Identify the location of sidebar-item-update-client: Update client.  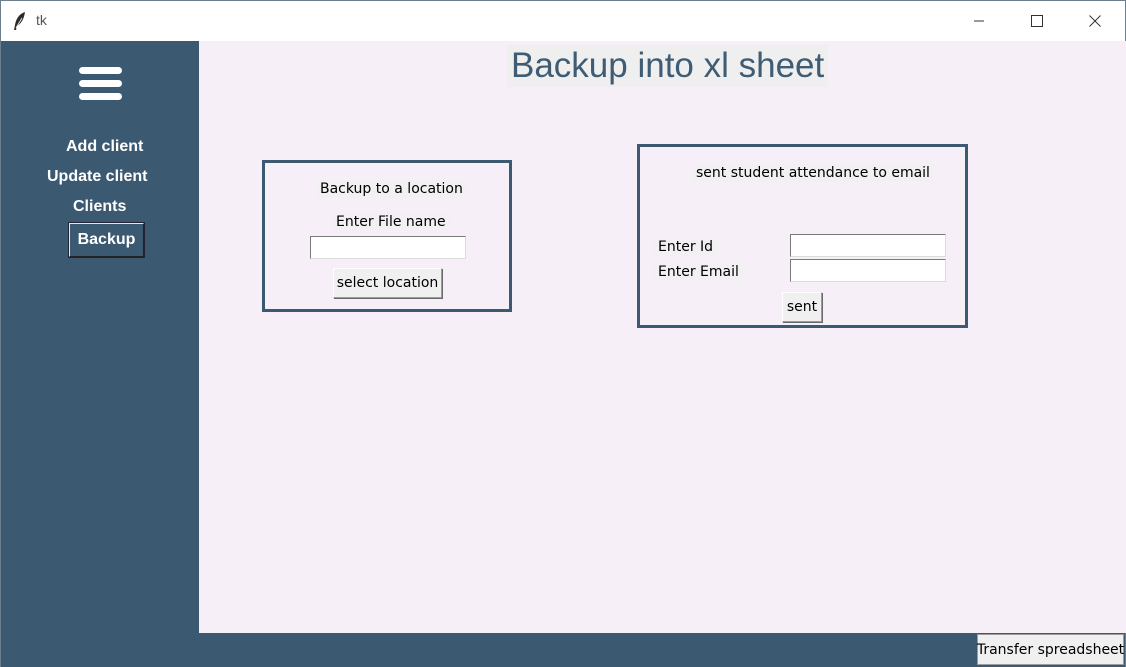
(97, 177).